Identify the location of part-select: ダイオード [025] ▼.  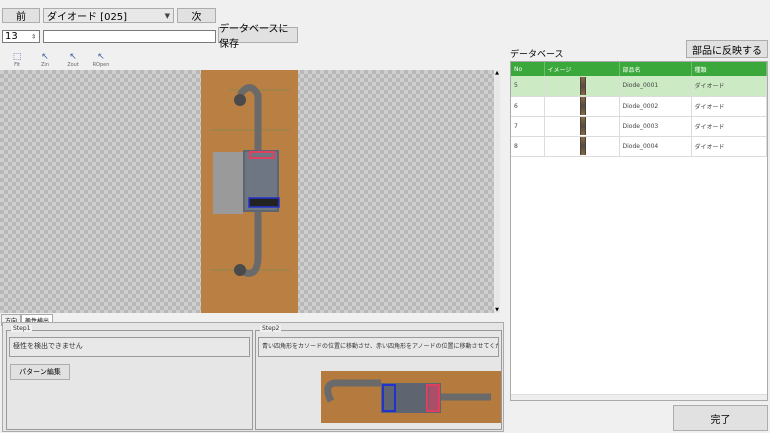
(108, 15).